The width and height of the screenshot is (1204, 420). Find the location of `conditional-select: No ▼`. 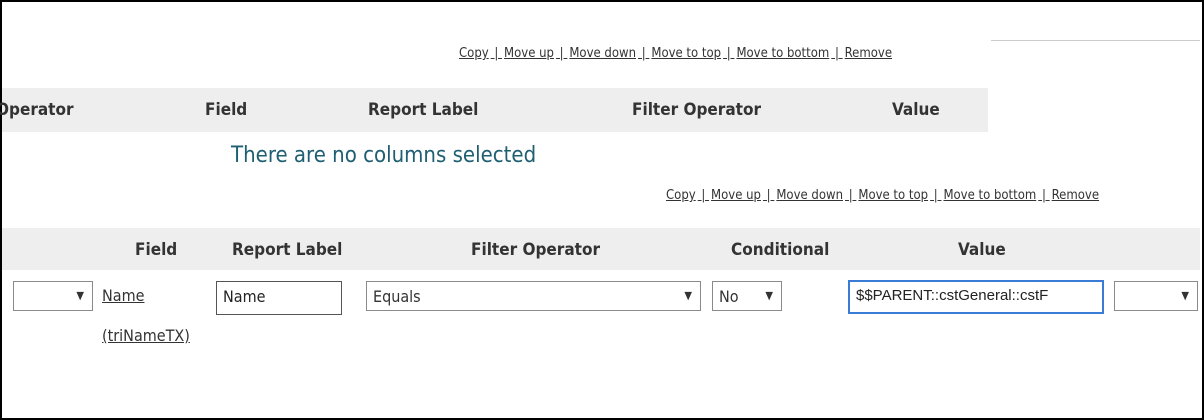

conditional-select: No ▼ is located at coordinates (747, 296).